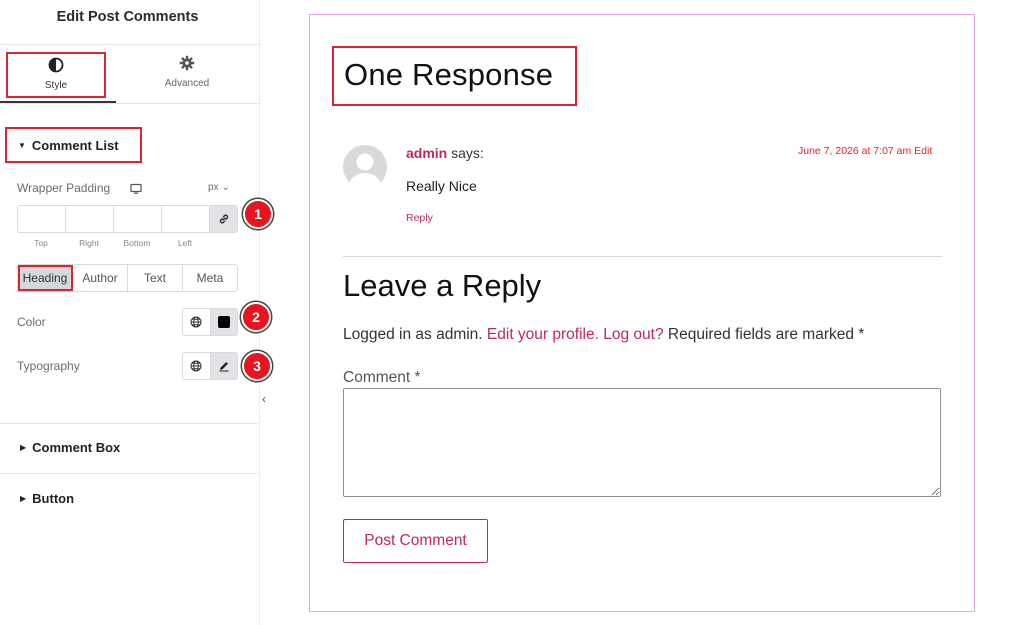 The image size is (1024, 625). Describe the element at coordinates (187, 75) in the screenshot. I see `tab-advanced: Advanced` at that location.